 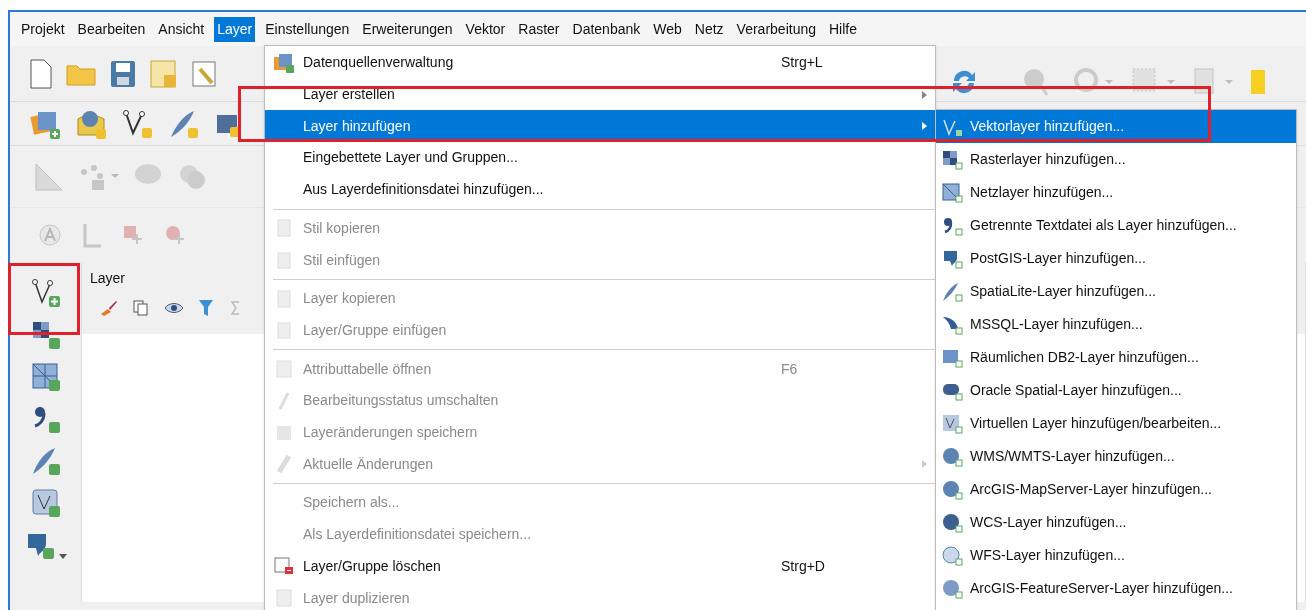 I want to click on menu-item: Projekt, so click(x=43, y=29).